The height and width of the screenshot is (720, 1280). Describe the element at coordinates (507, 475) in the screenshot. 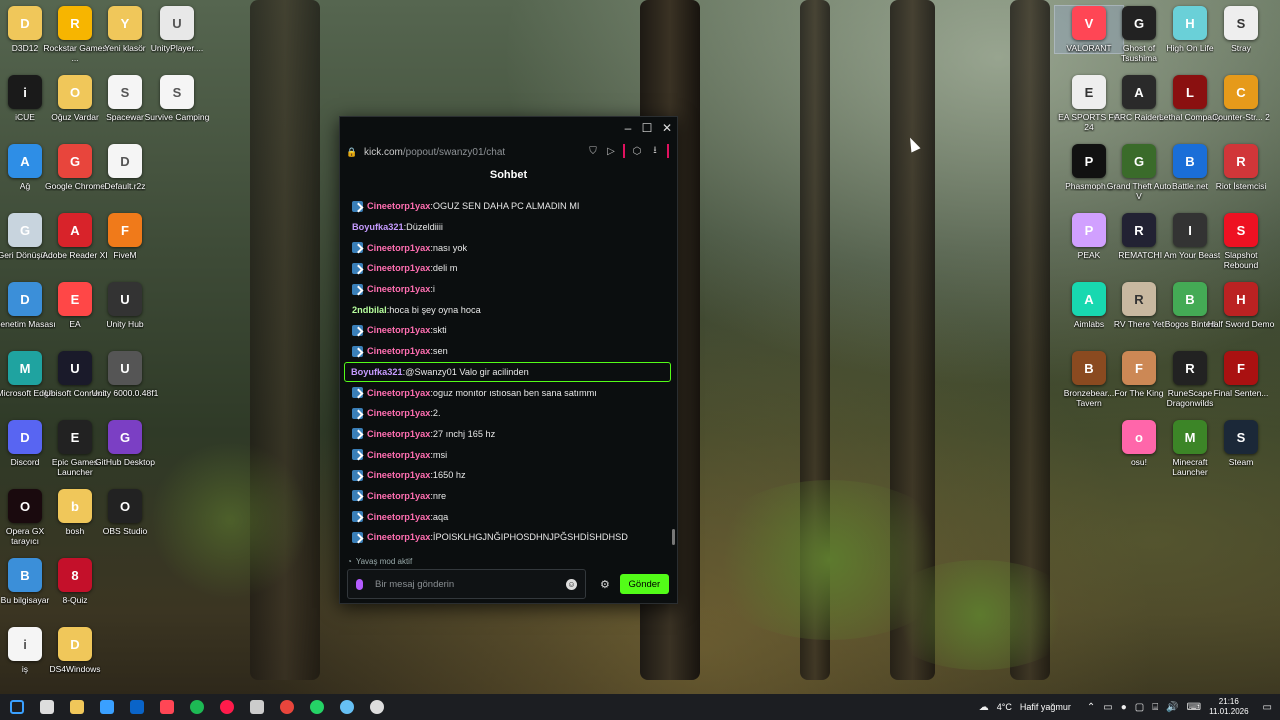

I see `chat-message: Cineetorp1yax: 1650 hz` at that location.